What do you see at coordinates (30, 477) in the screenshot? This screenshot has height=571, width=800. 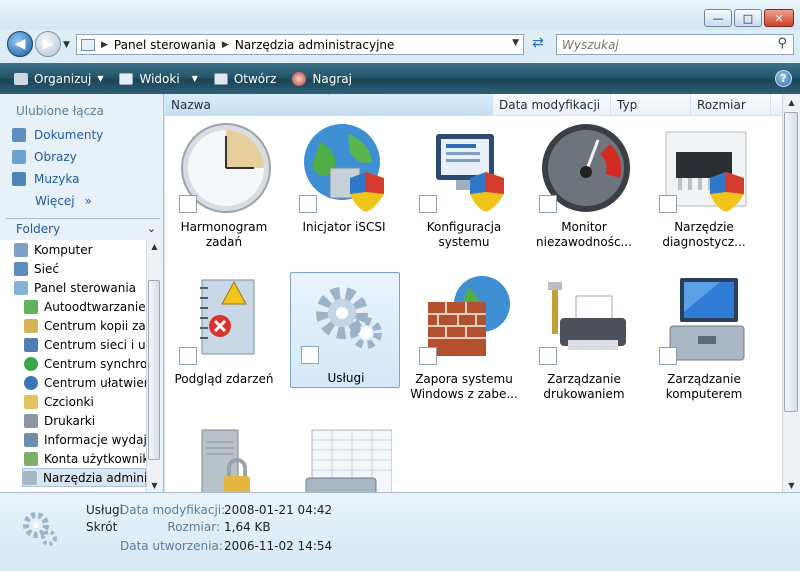 I see `admin-tools-icon` at bounding box center [30, 477].